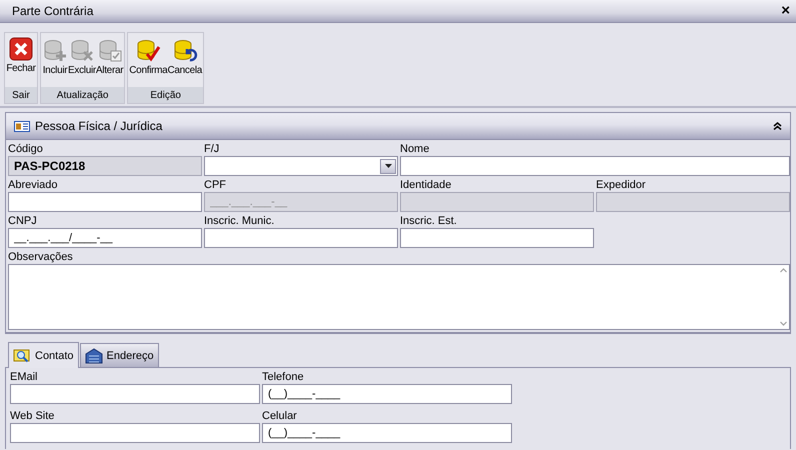  I want to click on field-label: EMail, so click(24, 377).